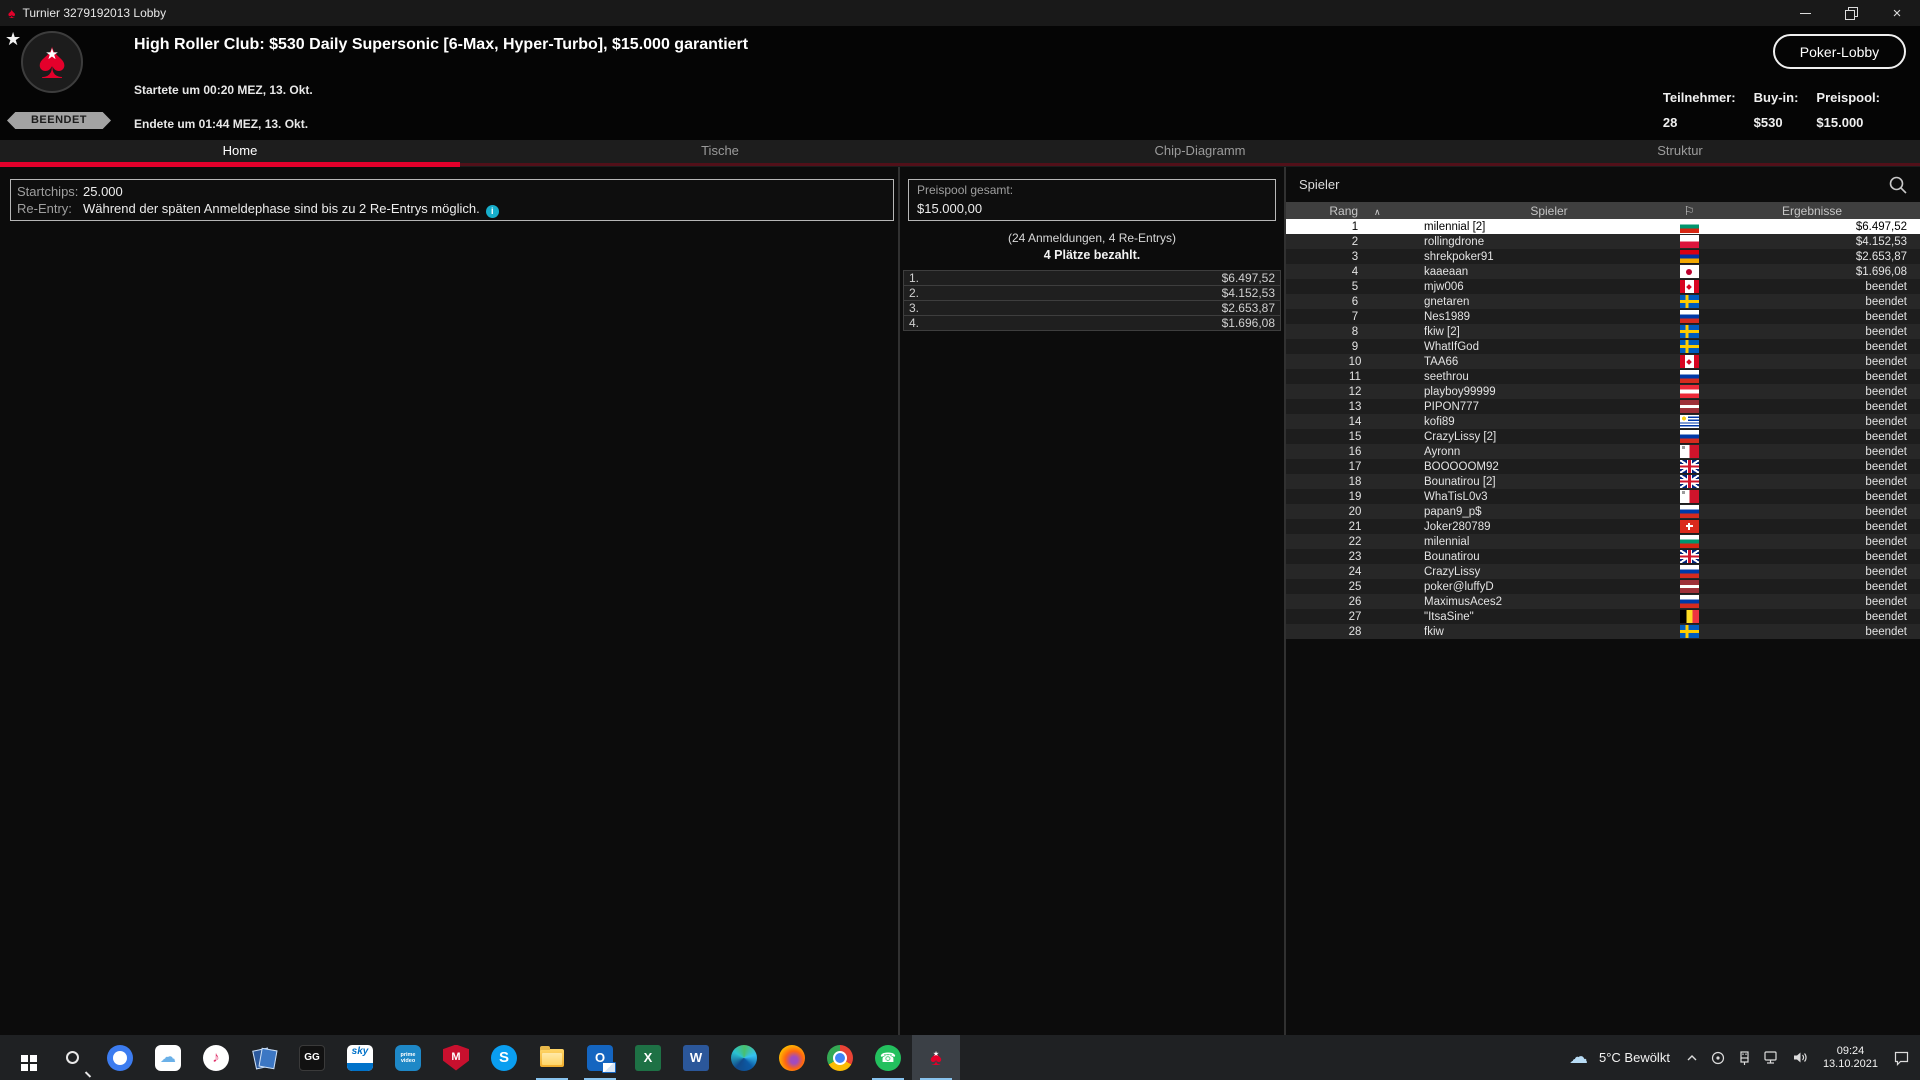  What do you see at coordinates (24, 1057) in the screenshot?
I see `taskbar-start-button` at bounding box center [24, 1057].